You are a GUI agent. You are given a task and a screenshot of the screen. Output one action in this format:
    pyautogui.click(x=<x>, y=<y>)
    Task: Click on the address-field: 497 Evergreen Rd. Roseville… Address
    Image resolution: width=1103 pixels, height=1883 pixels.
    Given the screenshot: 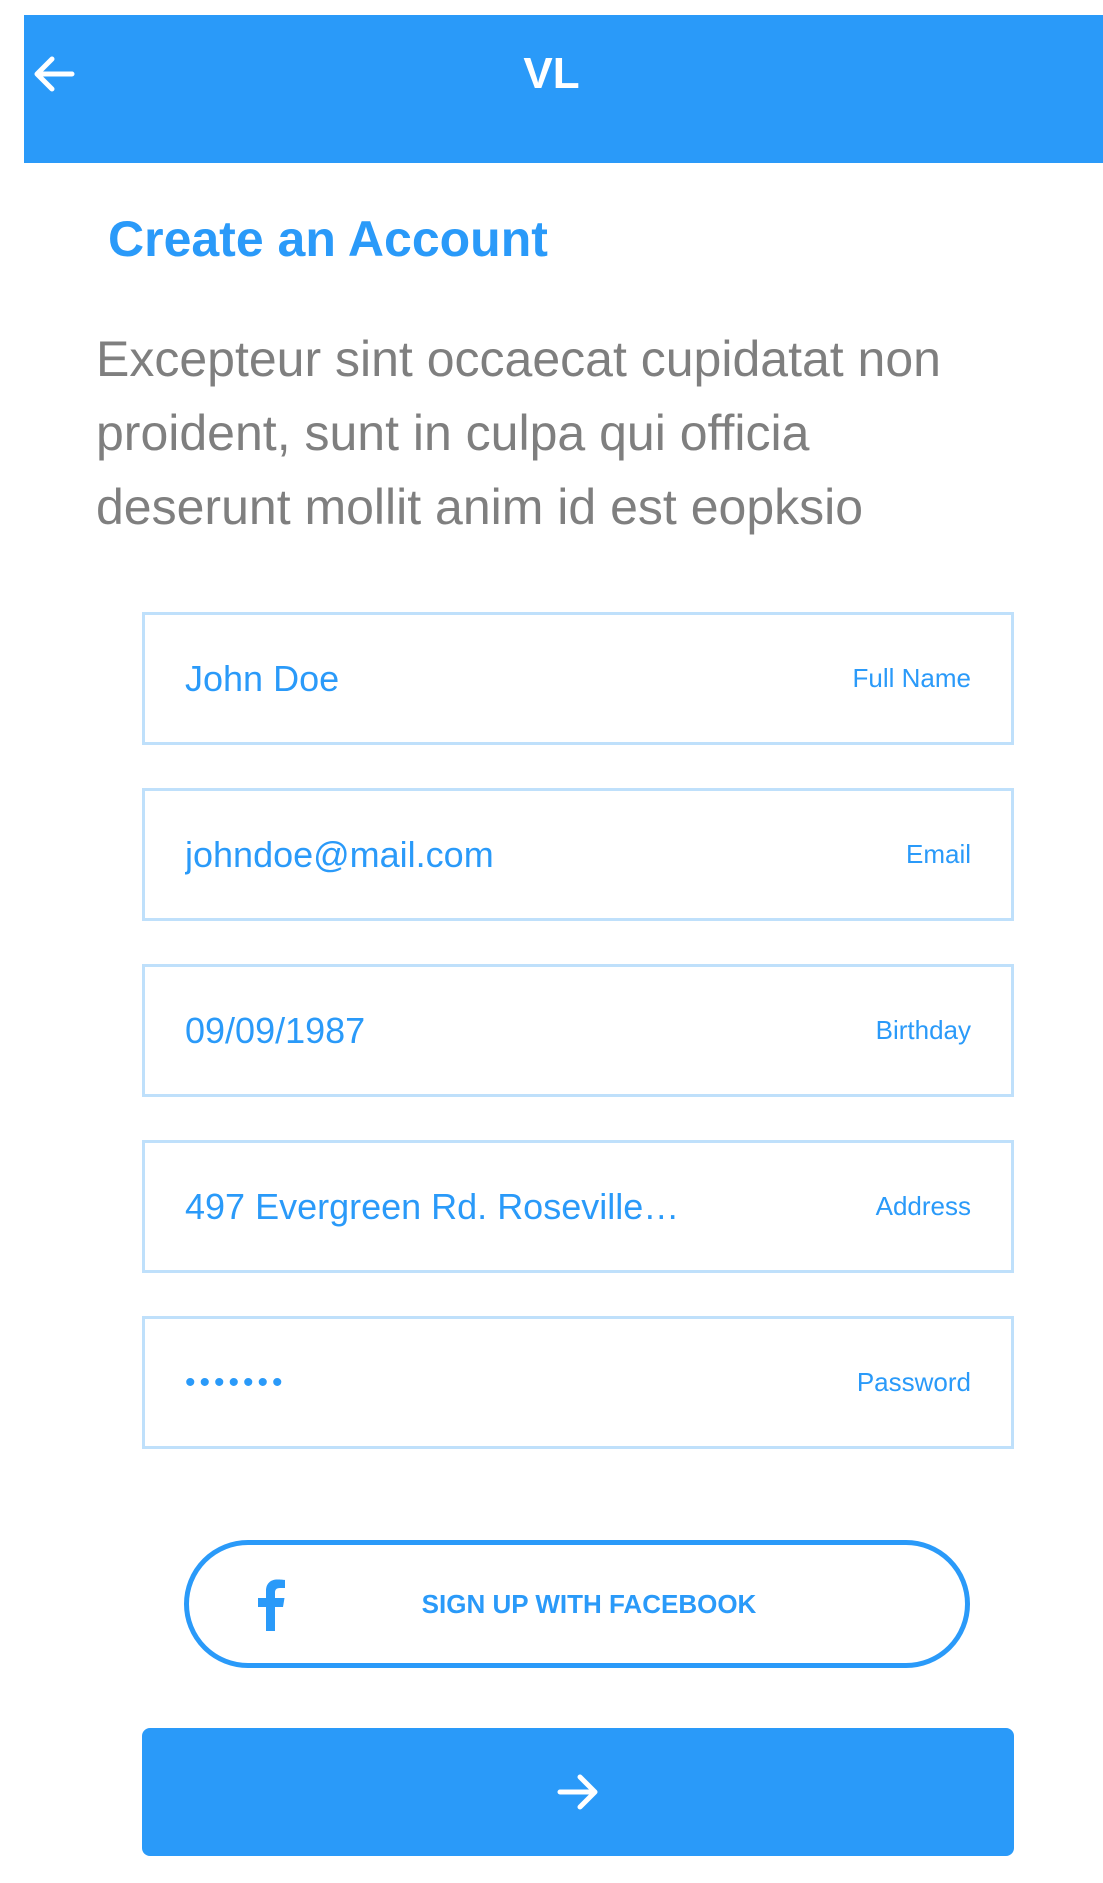 What is the action you would take?
    pyautogui.click(x=578, y=1206)
    